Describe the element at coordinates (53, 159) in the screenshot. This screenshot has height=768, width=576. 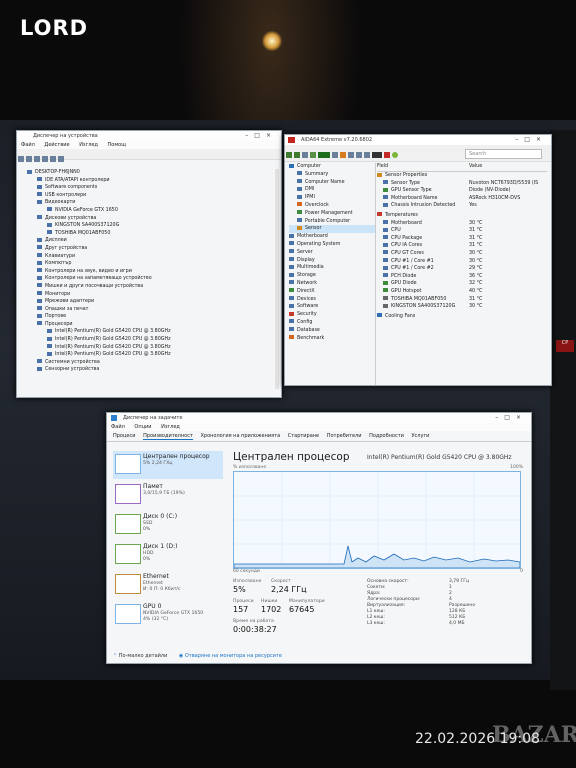
I see `scan-icon` at that location.